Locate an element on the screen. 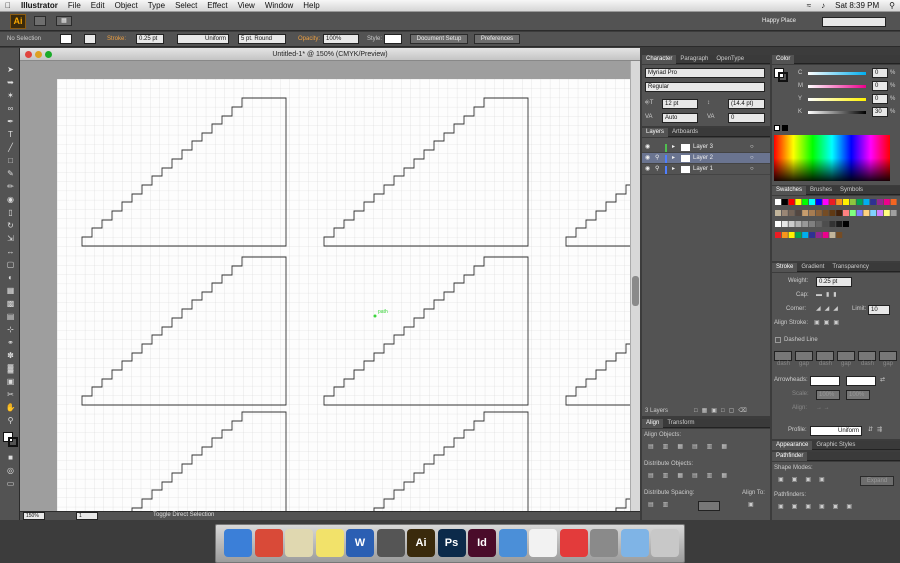 The height and width of the screenshot is (563, 900). illustrator-icon: Ai is located at coordinates (421, 543).